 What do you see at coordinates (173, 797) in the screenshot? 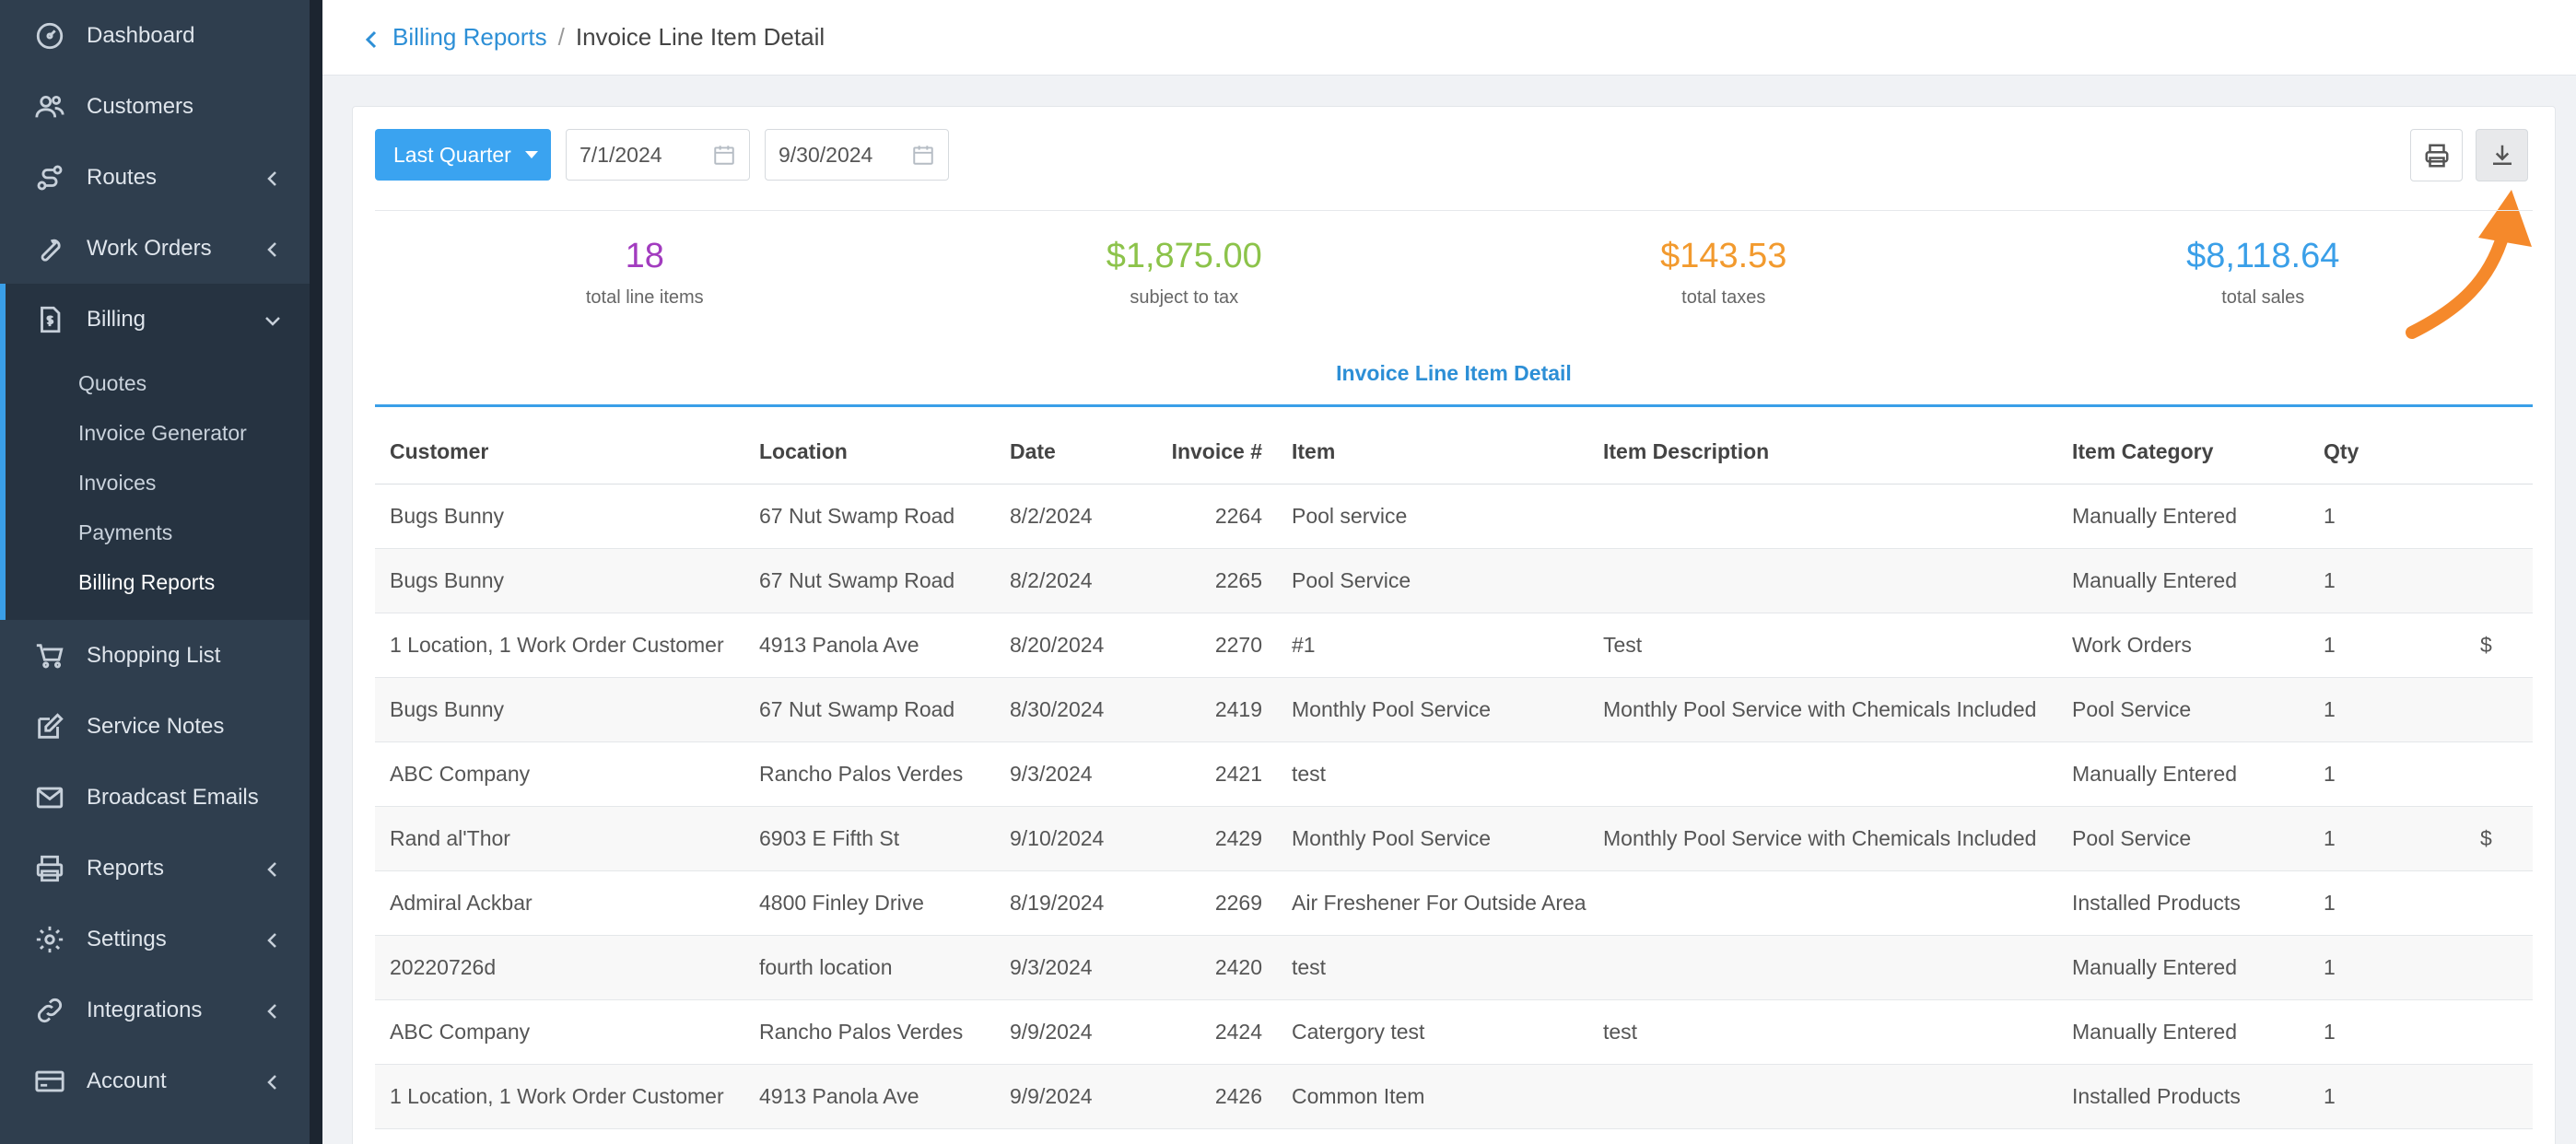
I see `sidebar-item-label: Broadcast Emails` at bounding box center [173, 797].